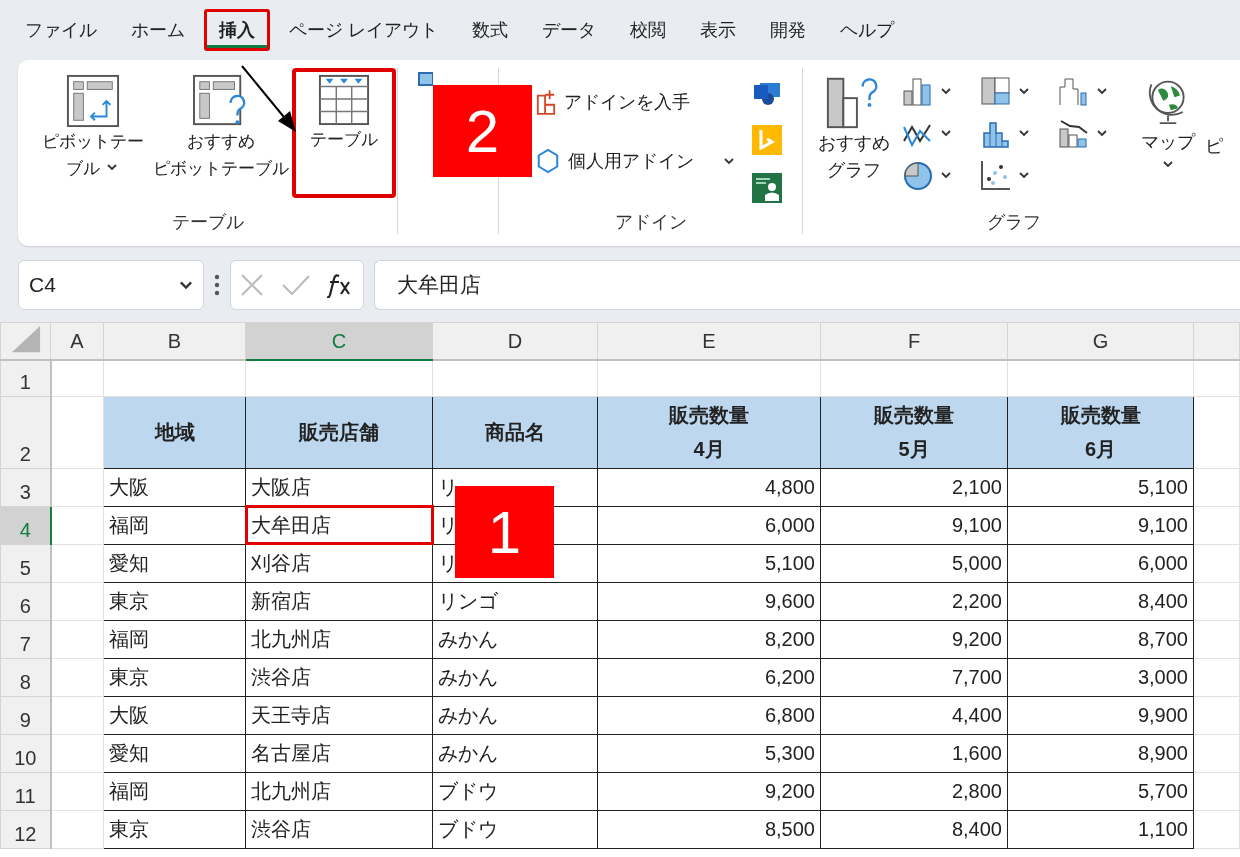 The width and height of the screenshot is (1240, 857). I want to click on table-cell: 2,200, so click(914, 601).